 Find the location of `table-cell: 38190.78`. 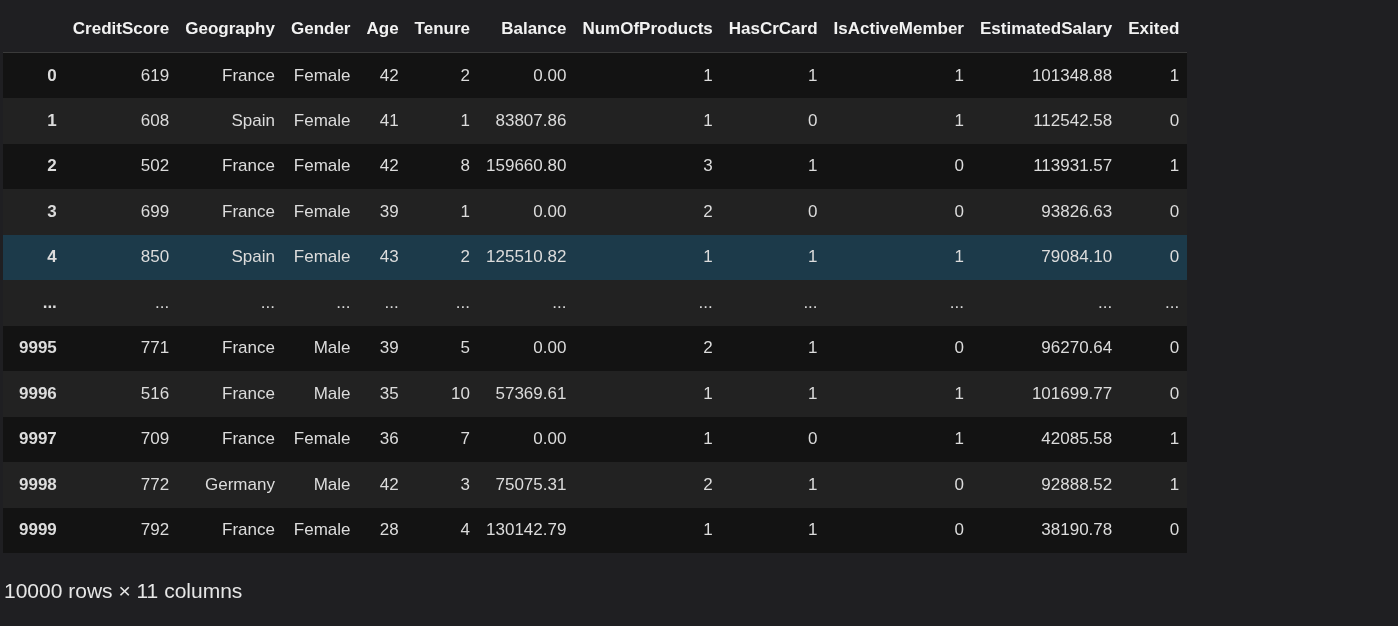

table-cell: 38190.78 is located at coordinates (1046, 530).